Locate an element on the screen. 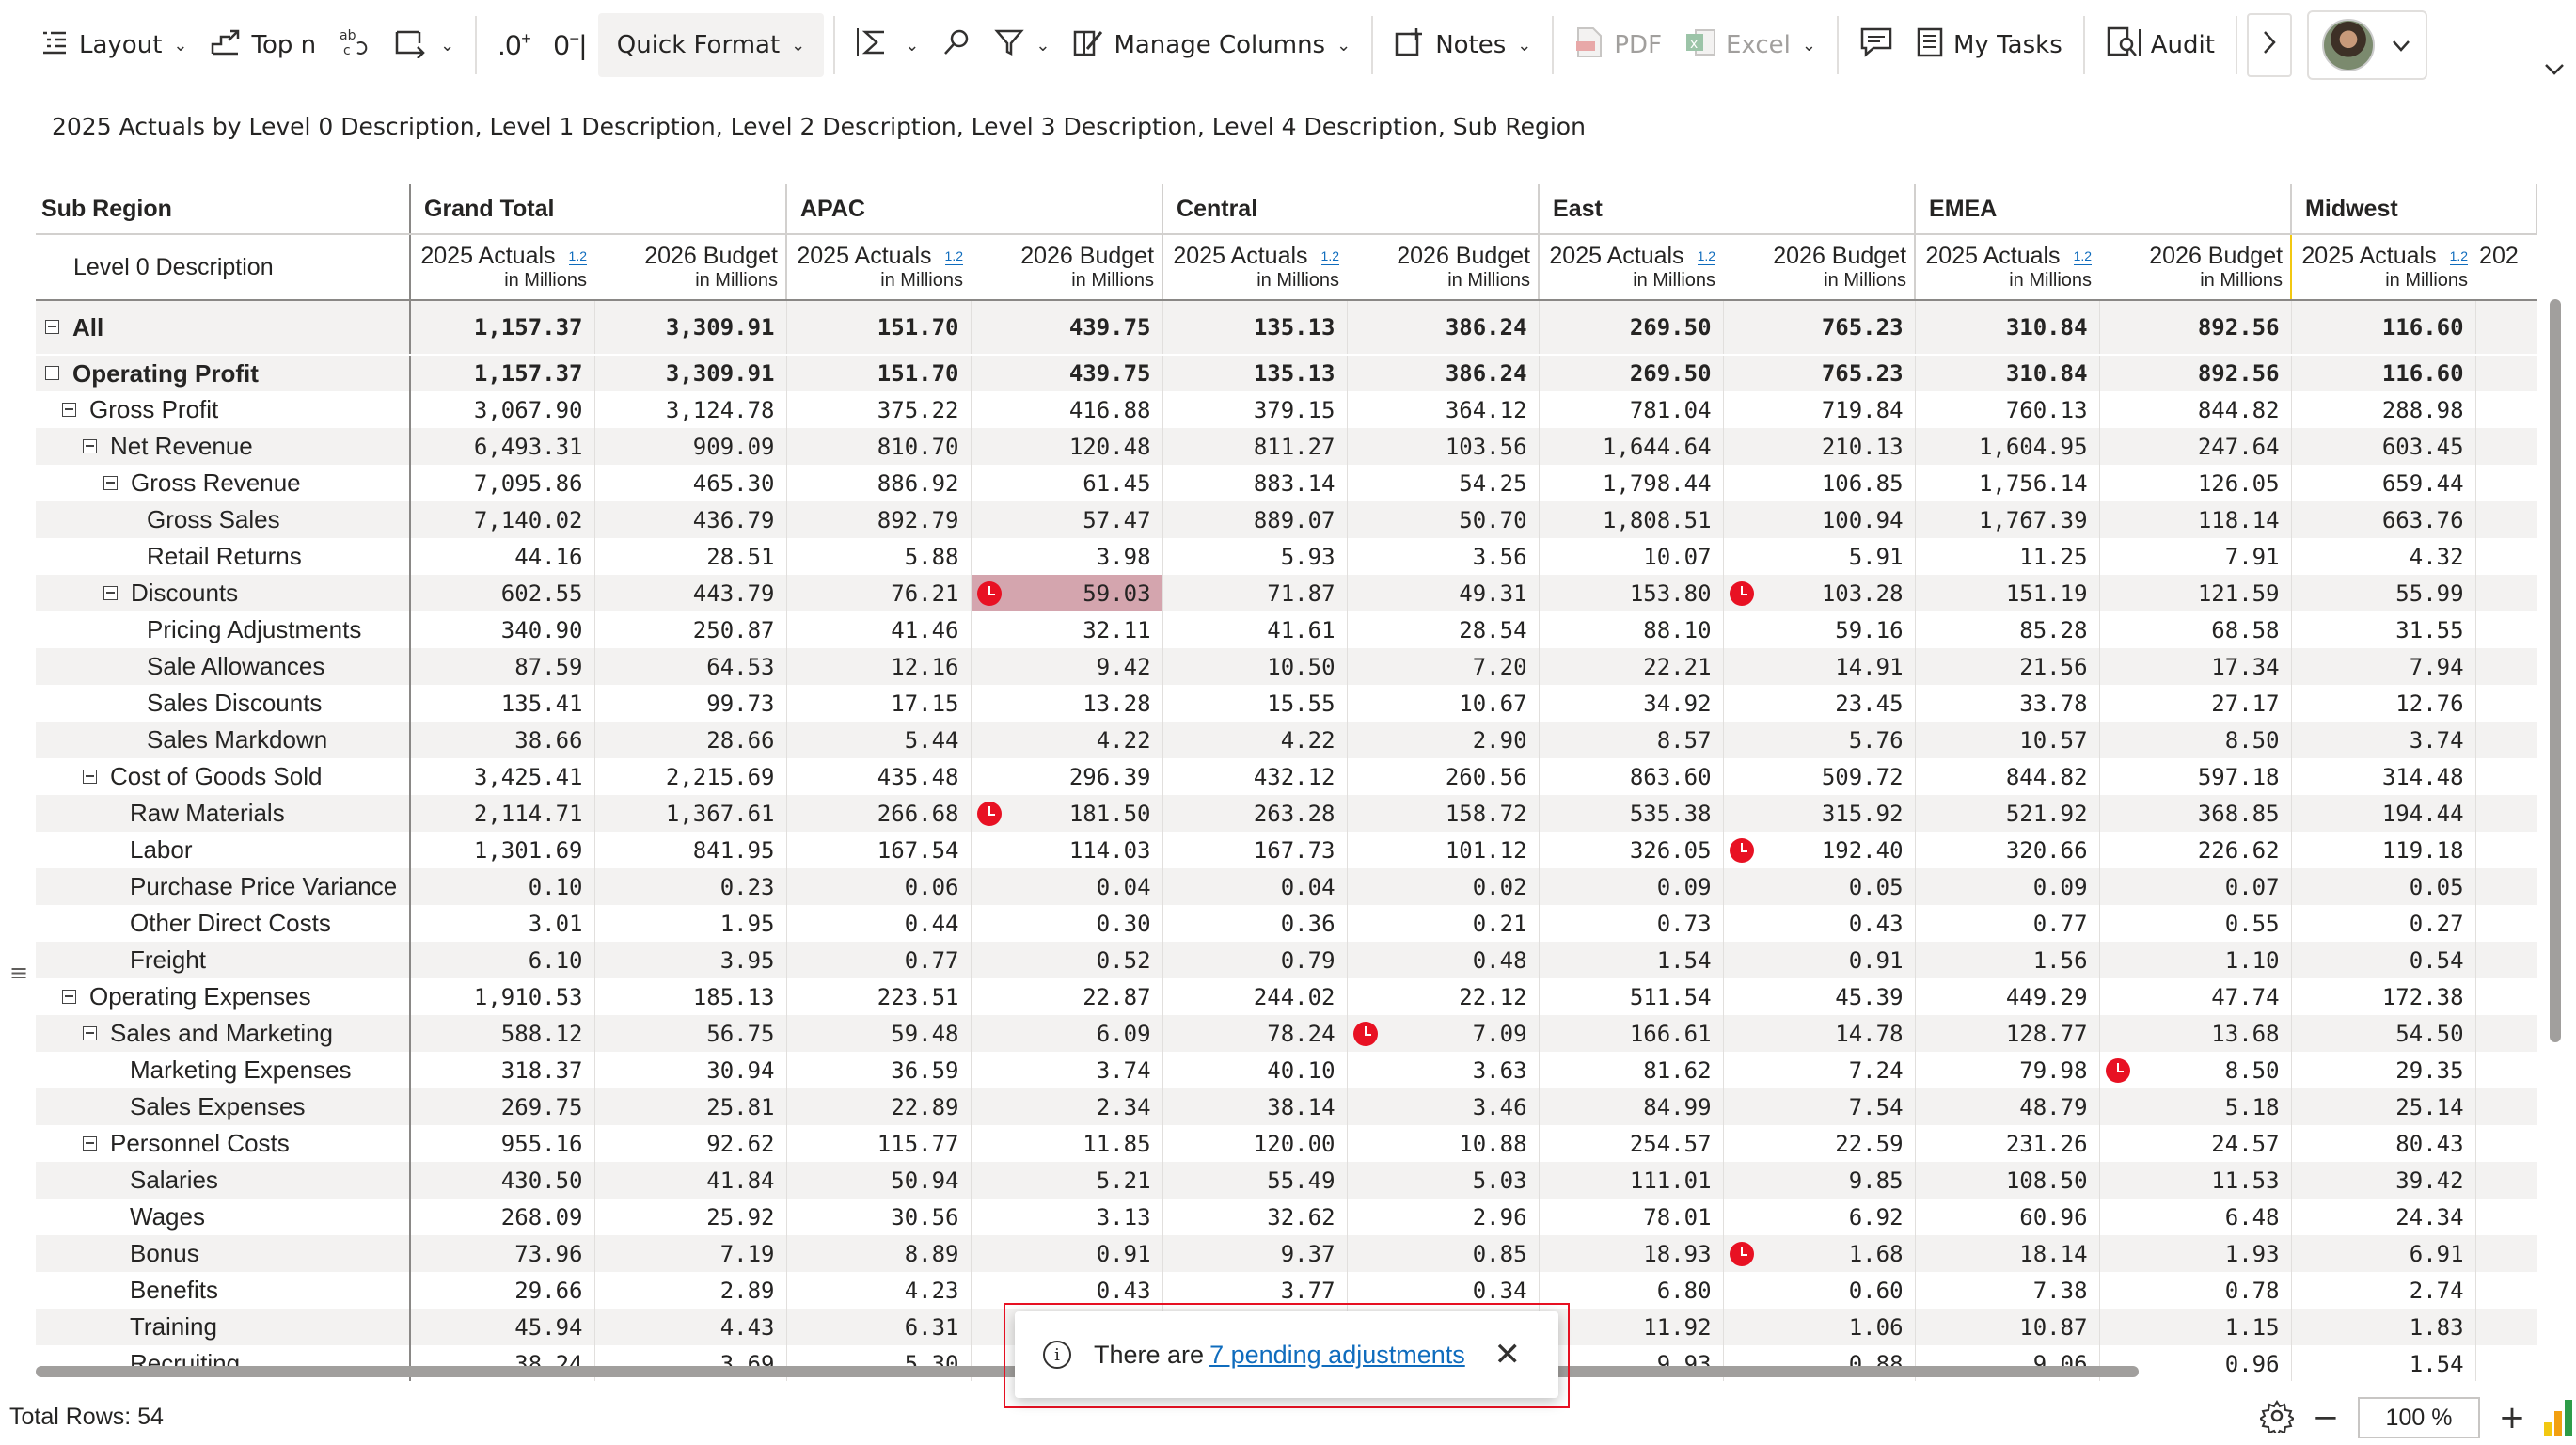 The image size is (2576, 1445). actuals-cell: 0.06 is located at coordinates (879, 887).